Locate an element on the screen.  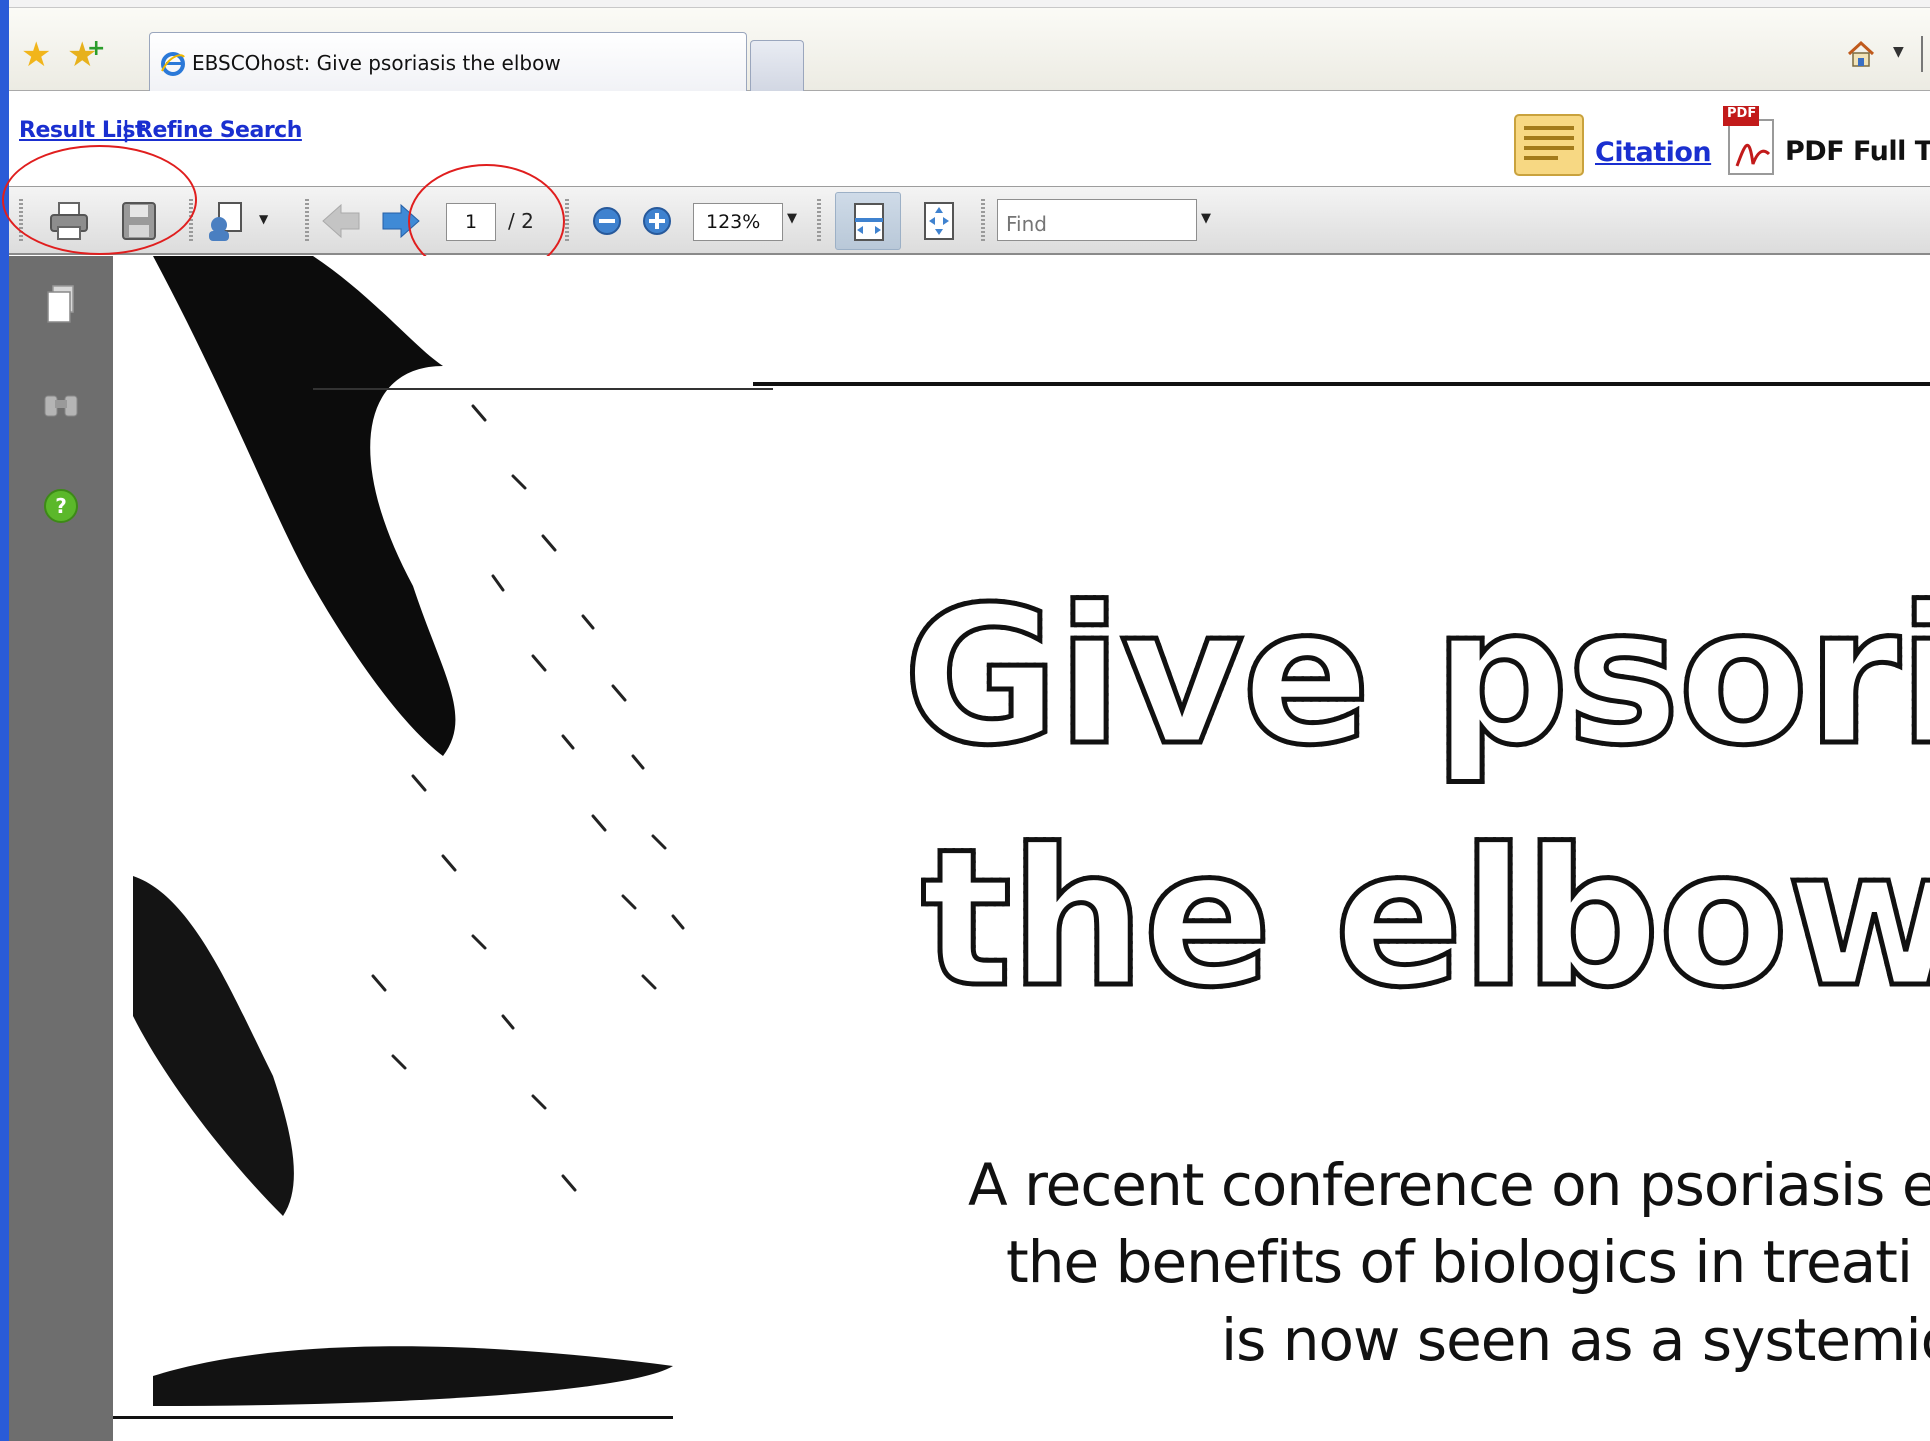
floppy-disk-icon is located at coordinates (139, 221).